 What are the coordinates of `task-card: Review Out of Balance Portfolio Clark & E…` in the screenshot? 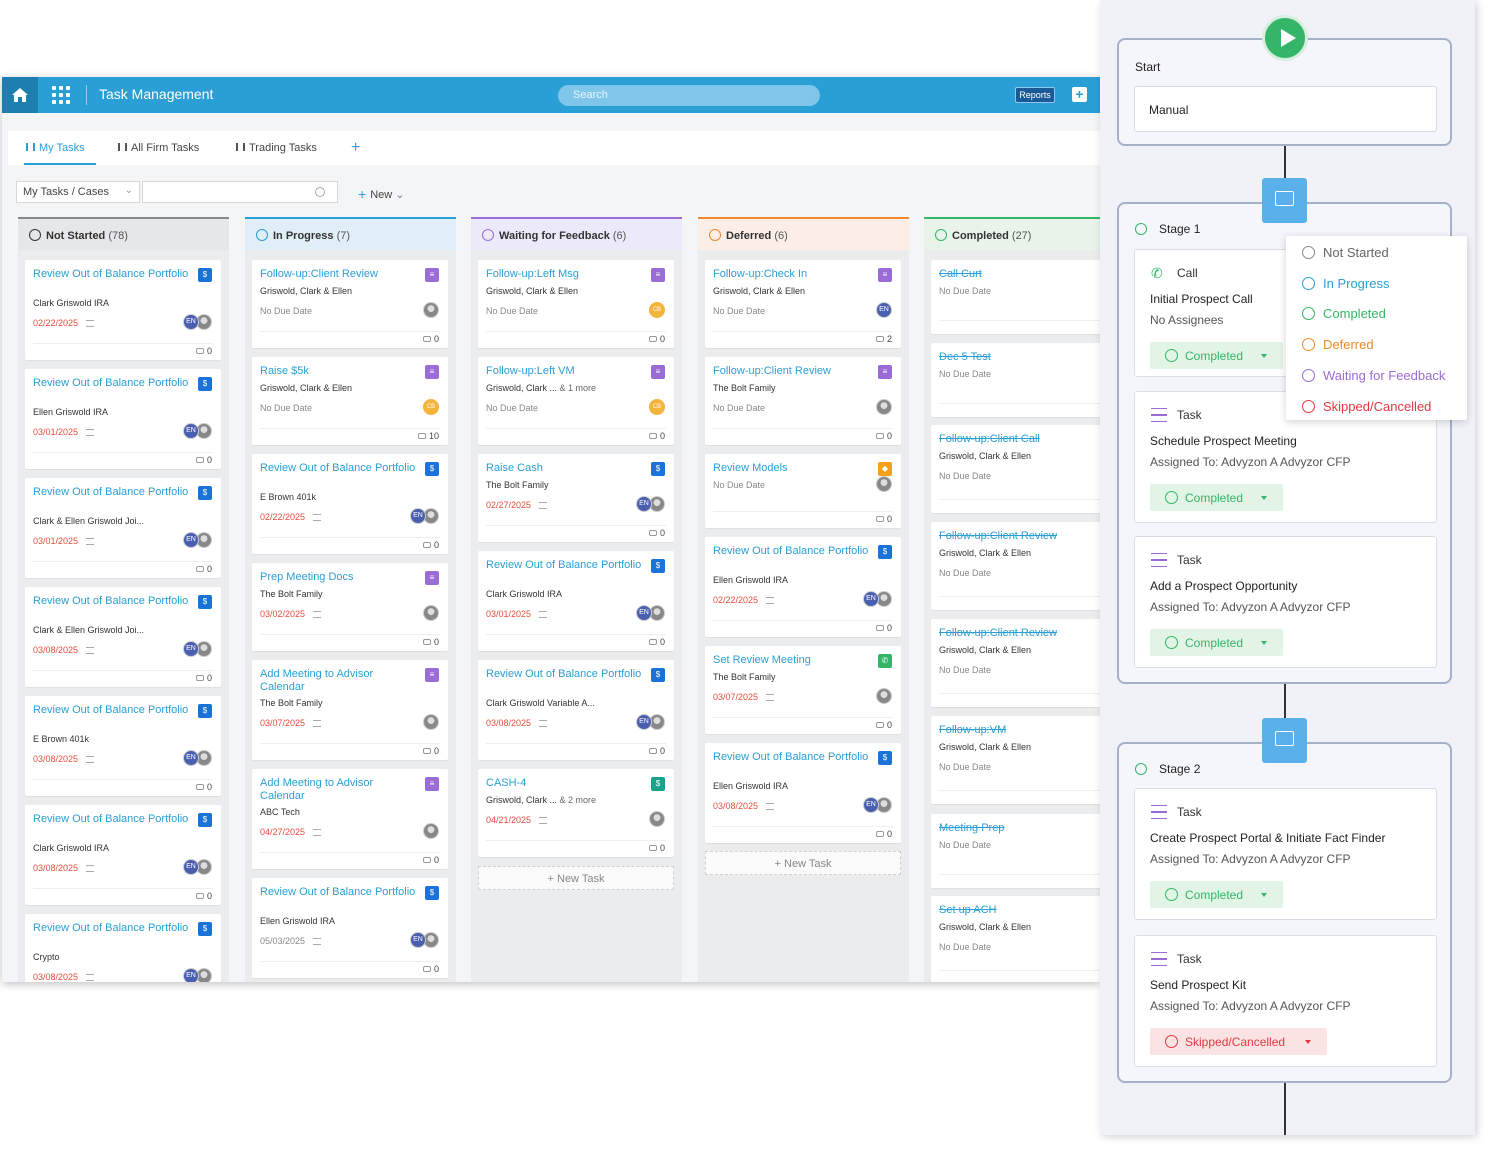 It's located at (123, 528).